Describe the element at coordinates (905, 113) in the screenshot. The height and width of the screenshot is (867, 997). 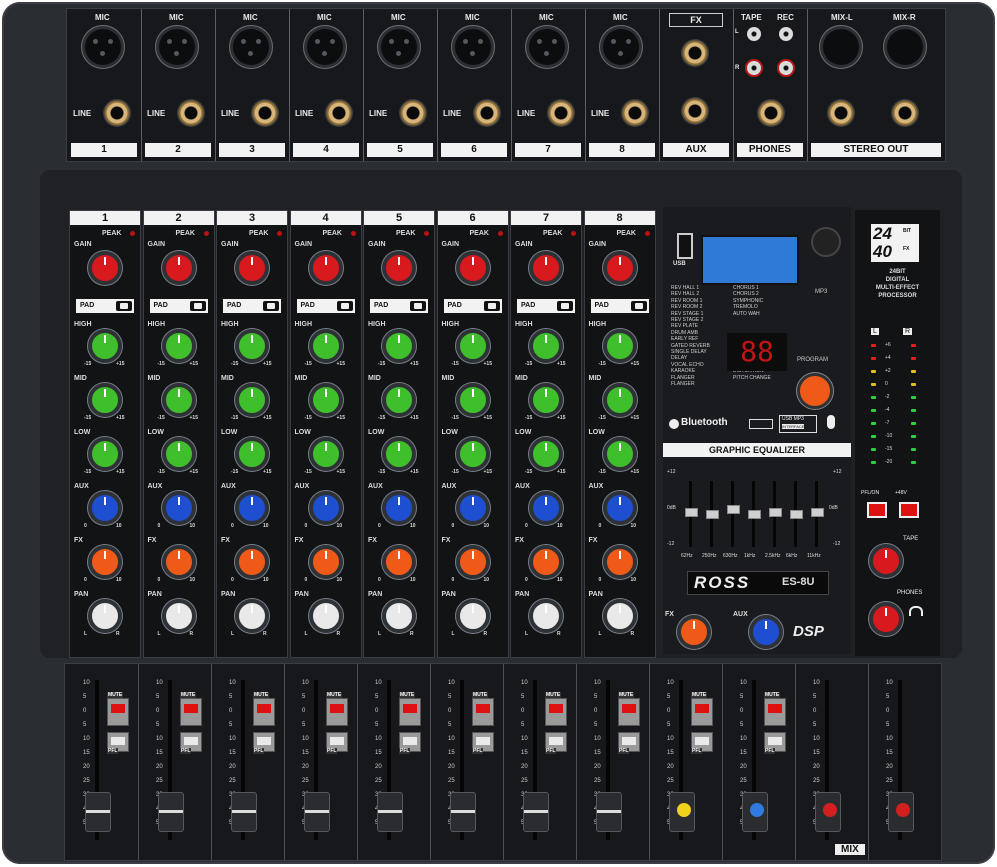
I see `stereo-out-r-jack` at that location.